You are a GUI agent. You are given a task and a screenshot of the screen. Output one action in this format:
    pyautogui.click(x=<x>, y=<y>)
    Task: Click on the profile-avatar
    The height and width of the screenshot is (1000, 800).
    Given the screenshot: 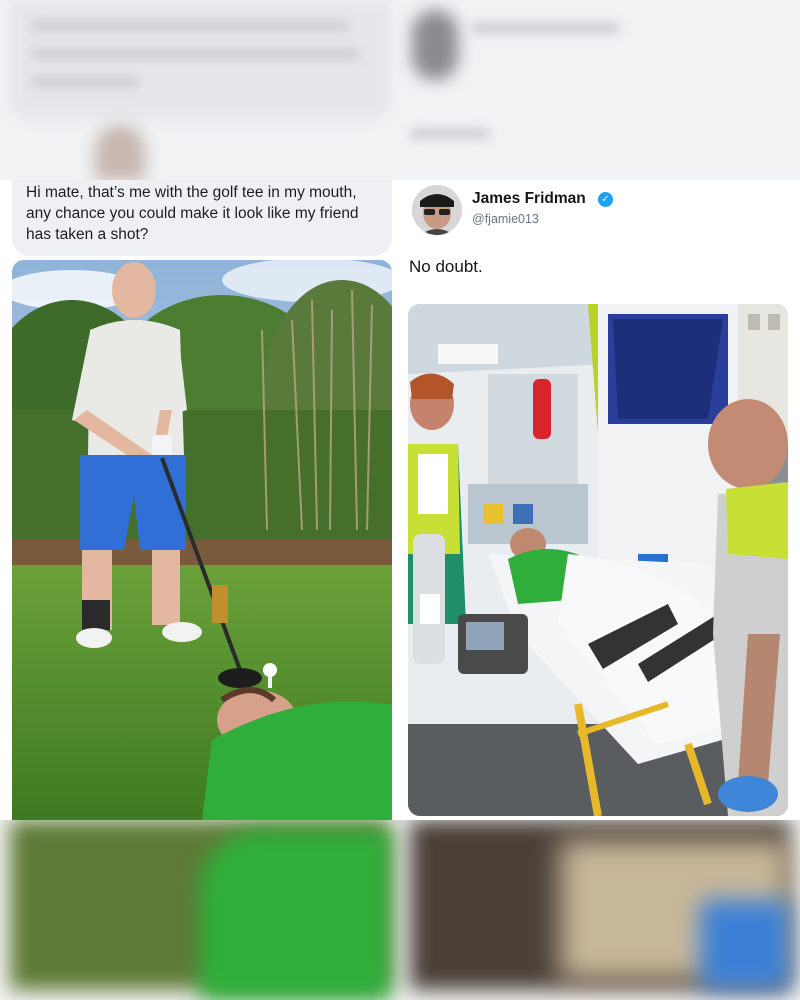 What is the action you would take?
    pyautogui.click(x=437, y=210)
    